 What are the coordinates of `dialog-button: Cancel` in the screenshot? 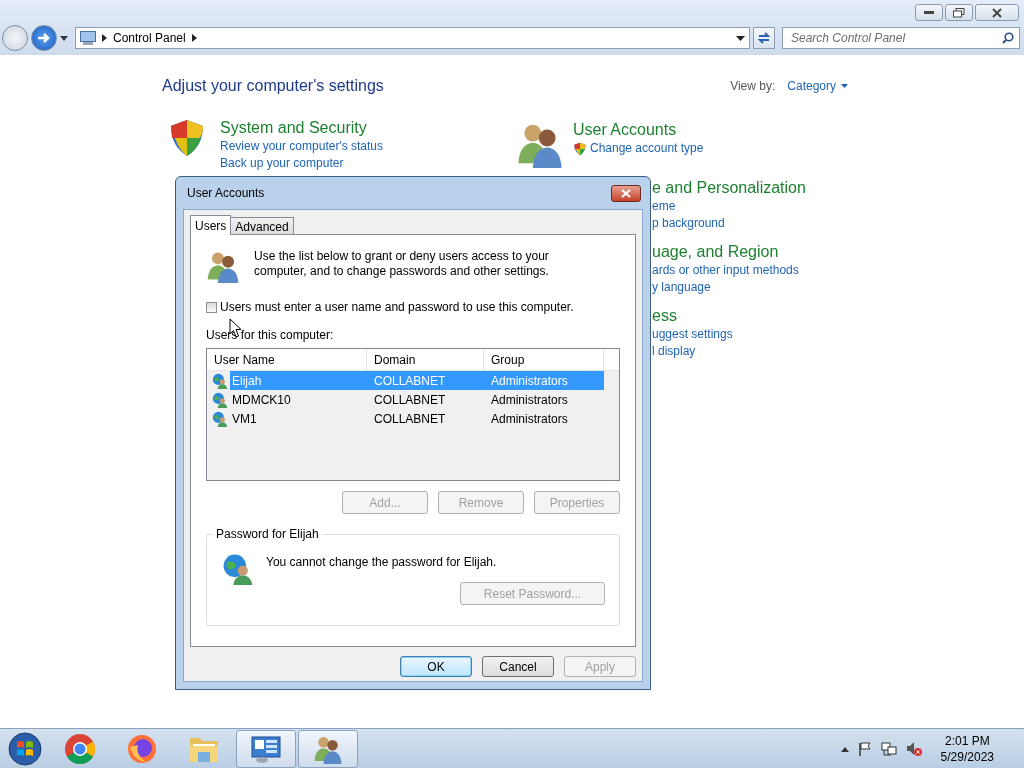 It's located at (518, 666).